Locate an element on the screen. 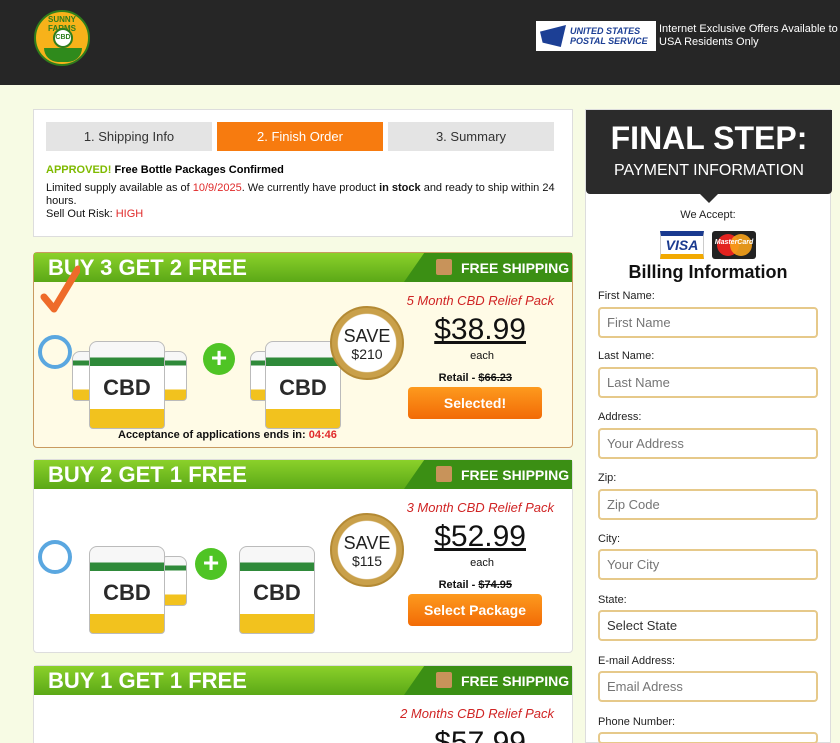 This screenshot has height=743, width=840. email-input is located at coordinates (708, 686).